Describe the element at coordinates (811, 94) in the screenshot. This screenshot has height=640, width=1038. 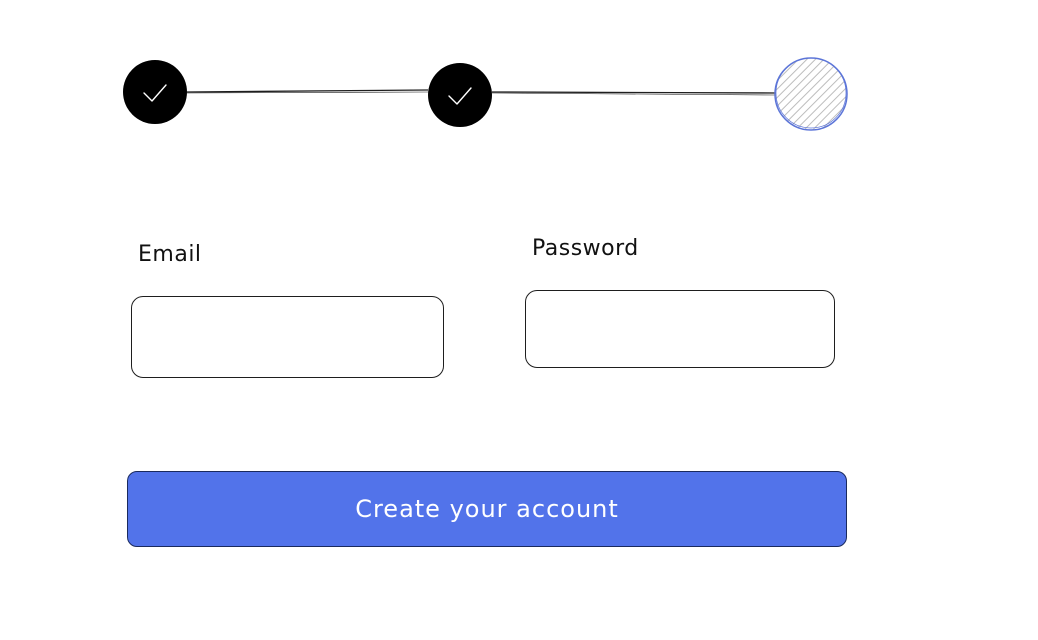
I see `step-3-current` at that location.